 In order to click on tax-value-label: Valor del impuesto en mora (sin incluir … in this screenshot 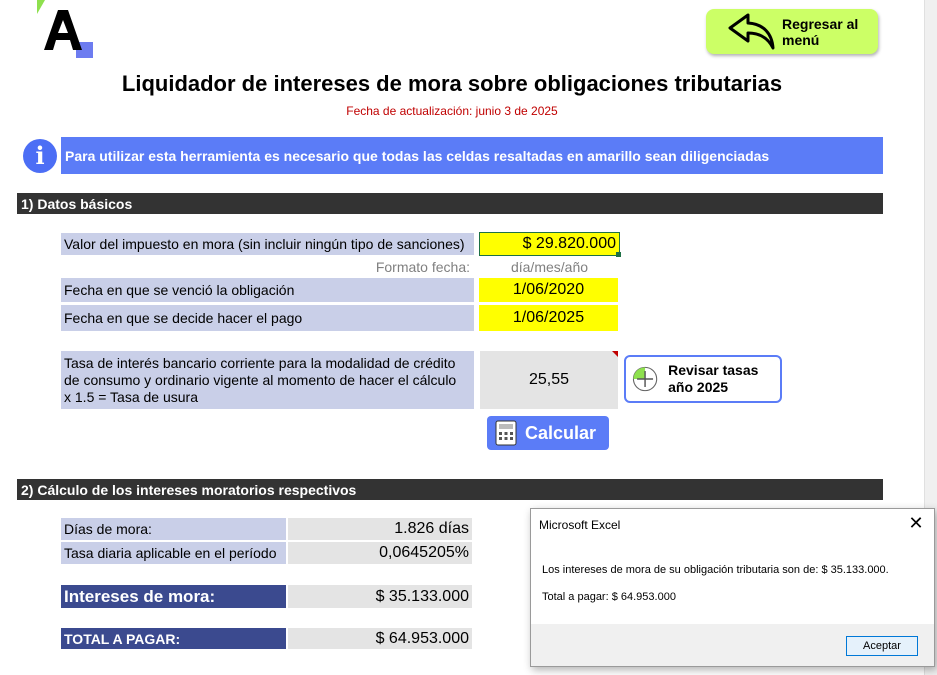, I will do `click(267, 244)`.